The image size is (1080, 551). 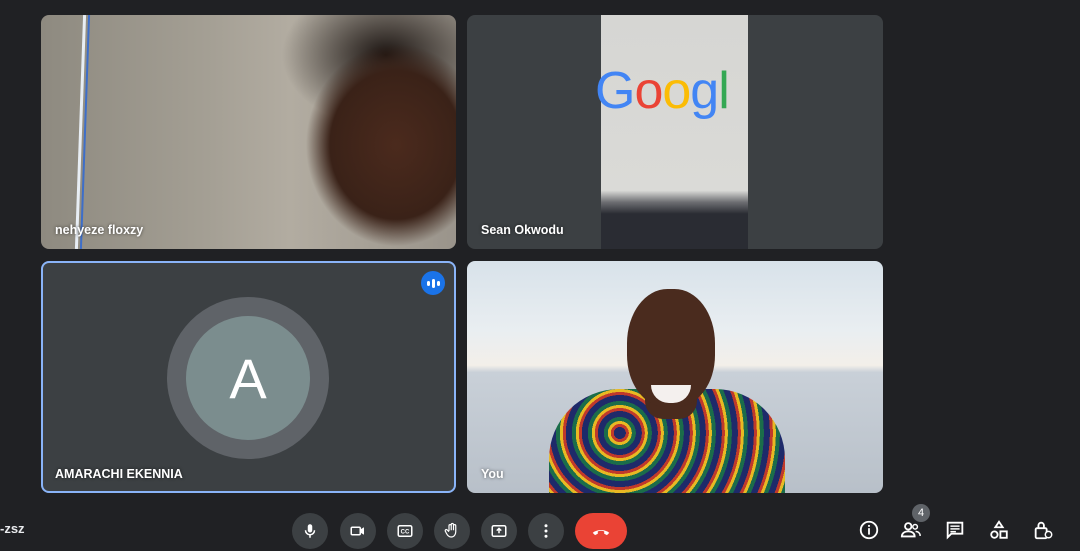 I want to click on speaking-indicator-icon, so click(x=433, y=283).